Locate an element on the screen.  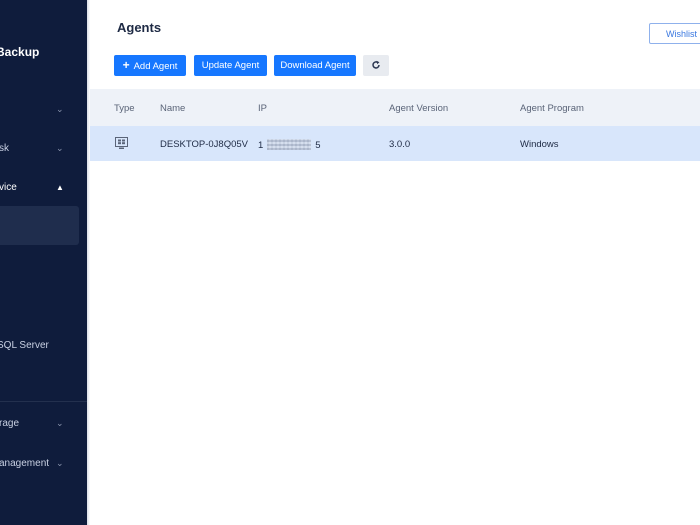
download-agent-button: Download Agent is located at coordinates (315, 65).